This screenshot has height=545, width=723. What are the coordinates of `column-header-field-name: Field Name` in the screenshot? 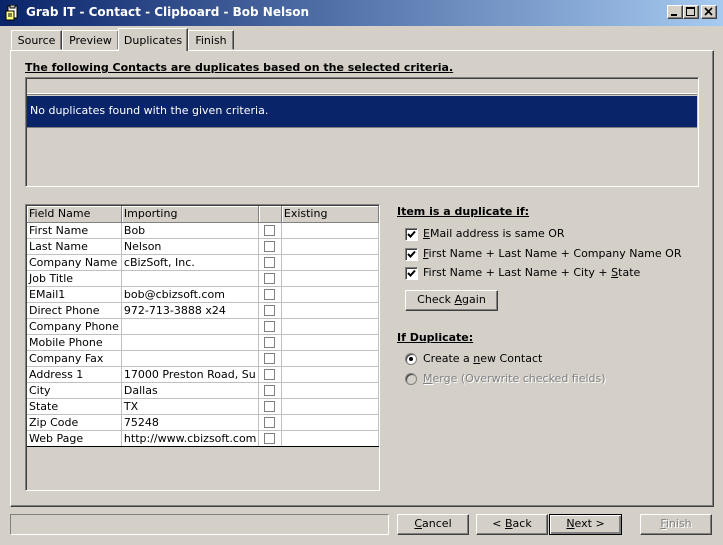 It's located at (74, 214).